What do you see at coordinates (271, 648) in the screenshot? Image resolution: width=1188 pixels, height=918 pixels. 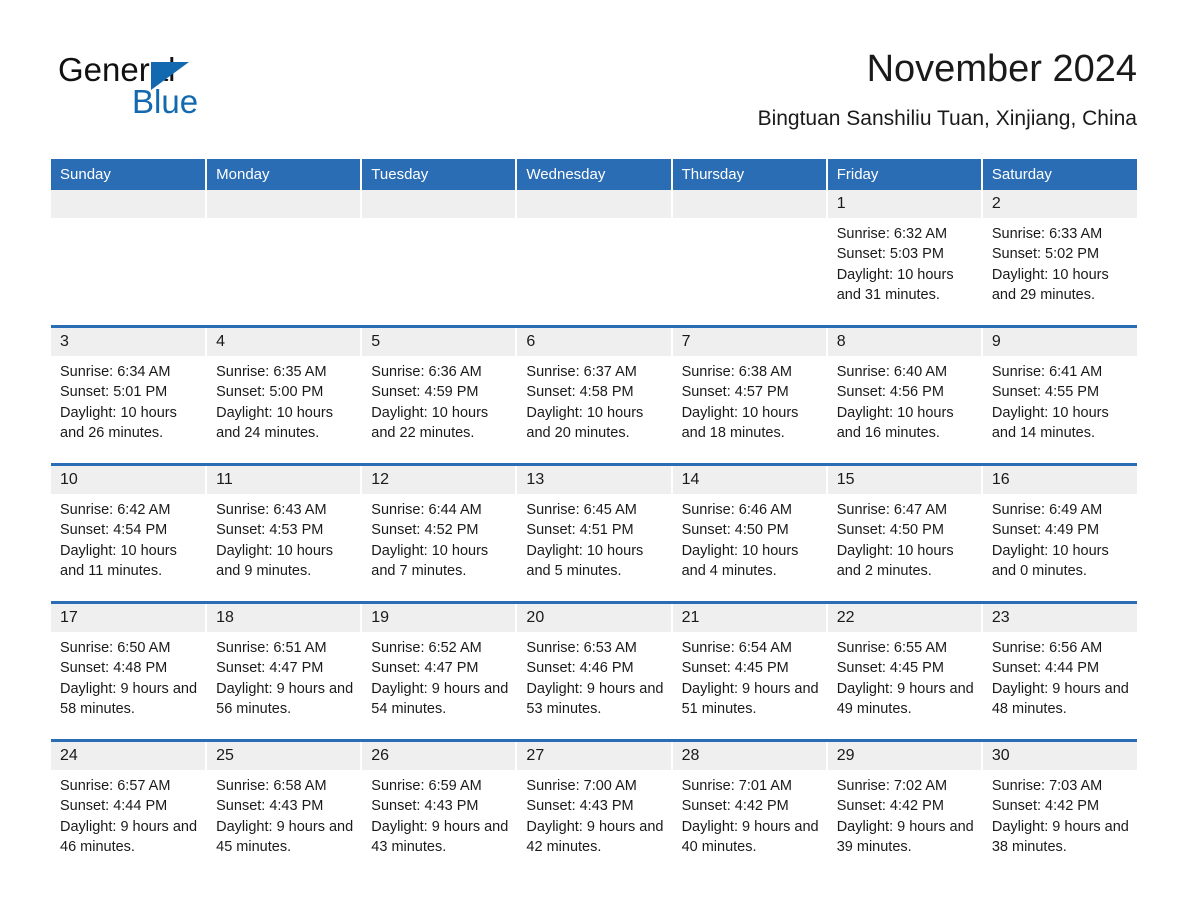 I see `sunrise-text: Sunrise: 6:51 AM` at bounding box center [271, 648].